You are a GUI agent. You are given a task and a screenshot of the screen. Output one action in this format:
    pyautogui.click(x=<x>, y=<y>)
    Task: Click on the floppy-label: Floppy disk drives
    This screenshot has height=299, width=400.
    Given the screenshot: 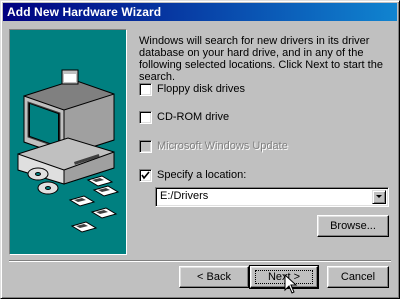 What is the action you would take?
    pyautogui.click(x=201, y=89)
    